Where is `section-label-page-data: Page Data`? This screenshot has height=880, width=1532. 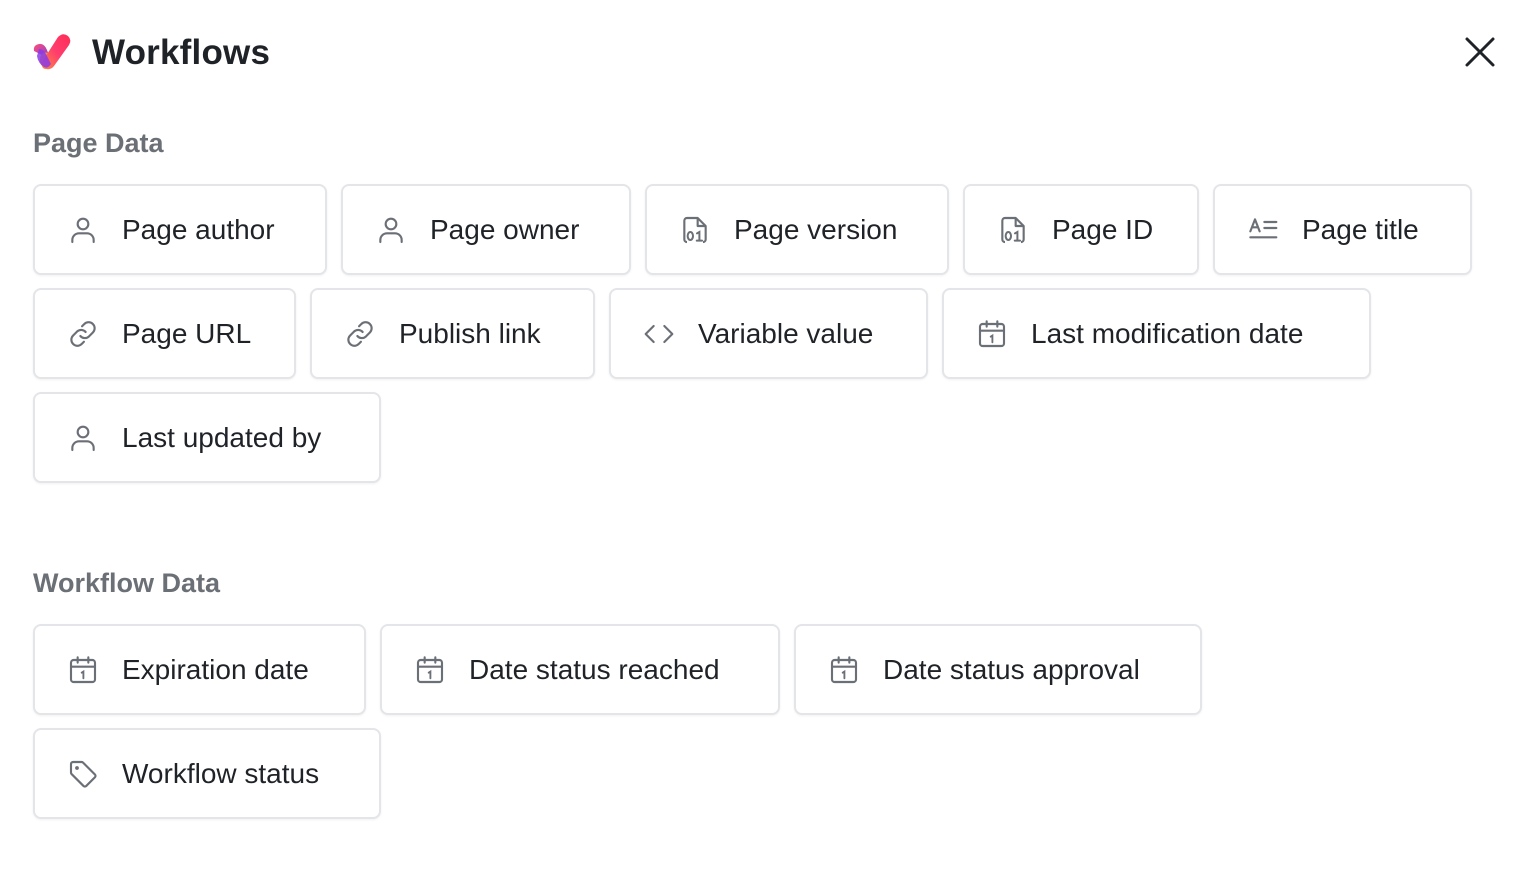 section-label-page-data: Page Data is located at coordinates (98, 143).